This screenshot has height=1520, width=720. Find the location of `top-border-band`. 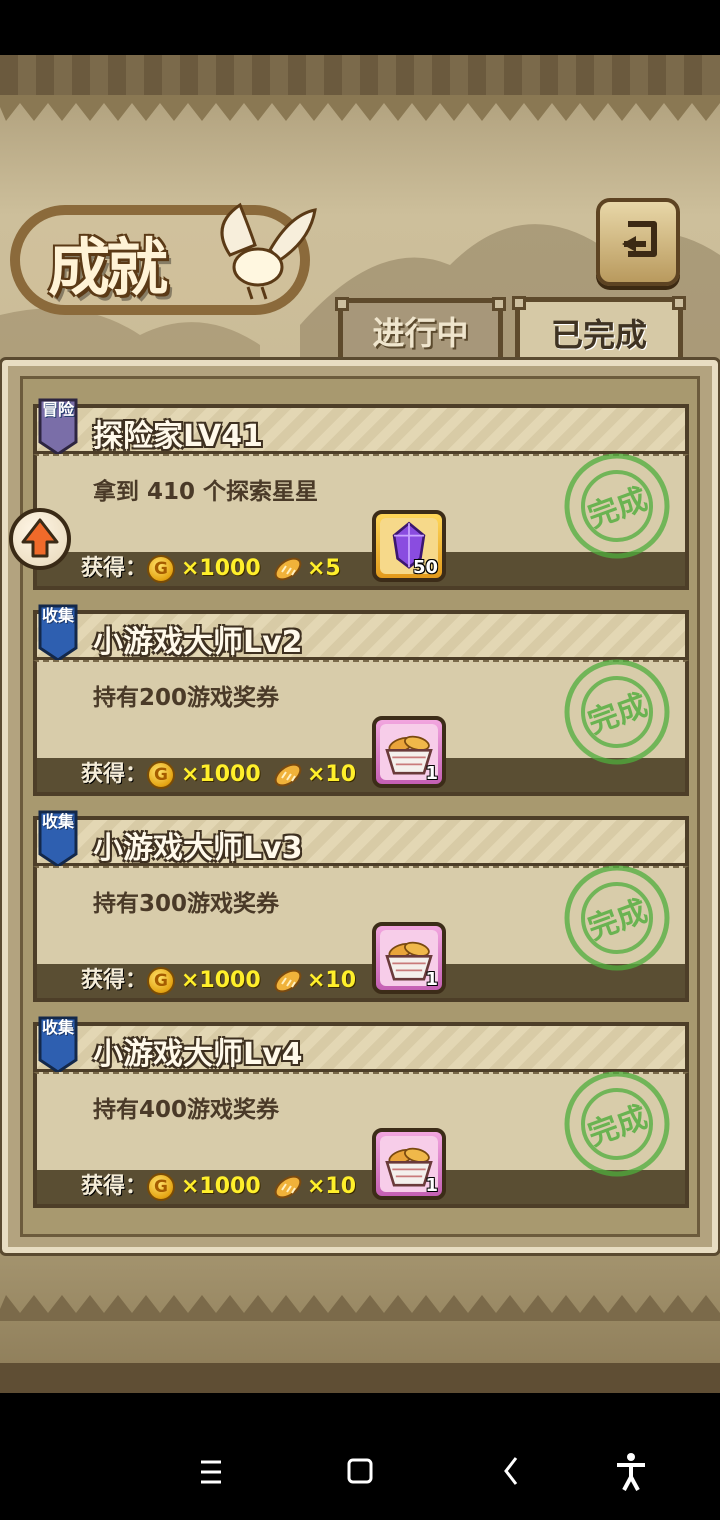

top-border-band is located at coordinates (360, 75).